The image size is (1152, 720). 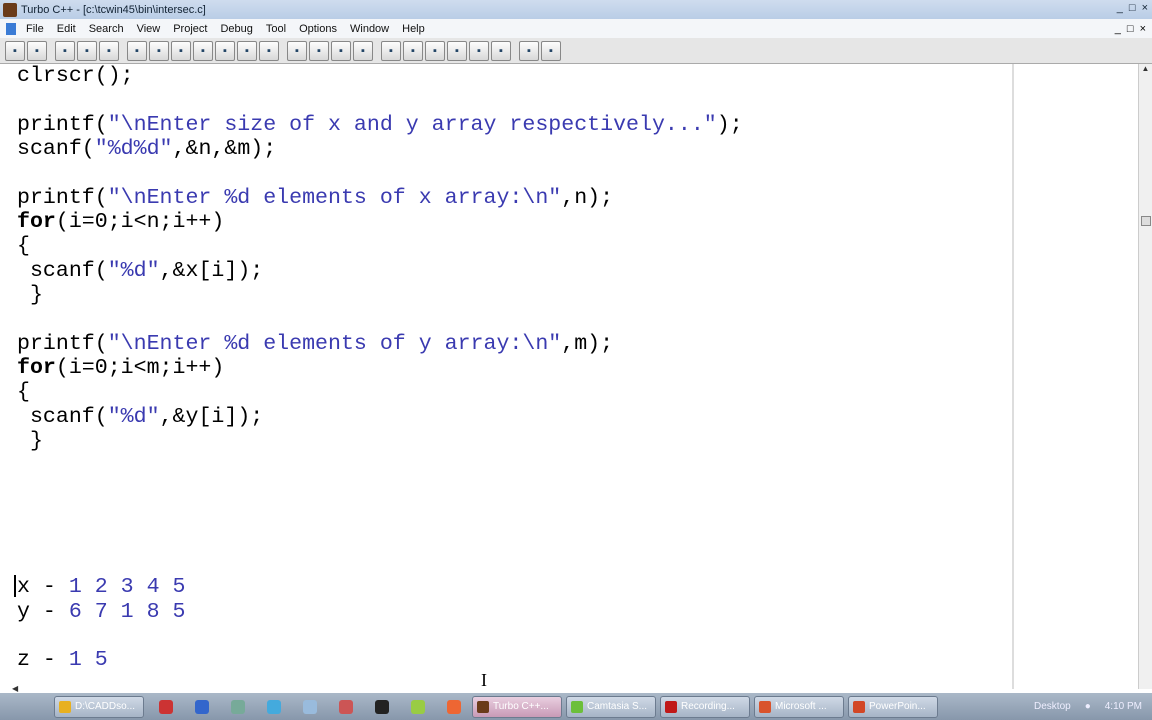 What do you see at coordinates (297, 50) in the screenshot?
I see `undo-button: ▪` at bounding box center [297, 50].